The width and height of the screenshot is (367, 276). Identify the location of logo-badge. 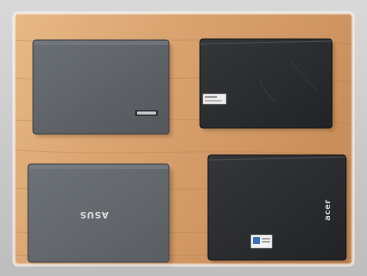
(146, 113).